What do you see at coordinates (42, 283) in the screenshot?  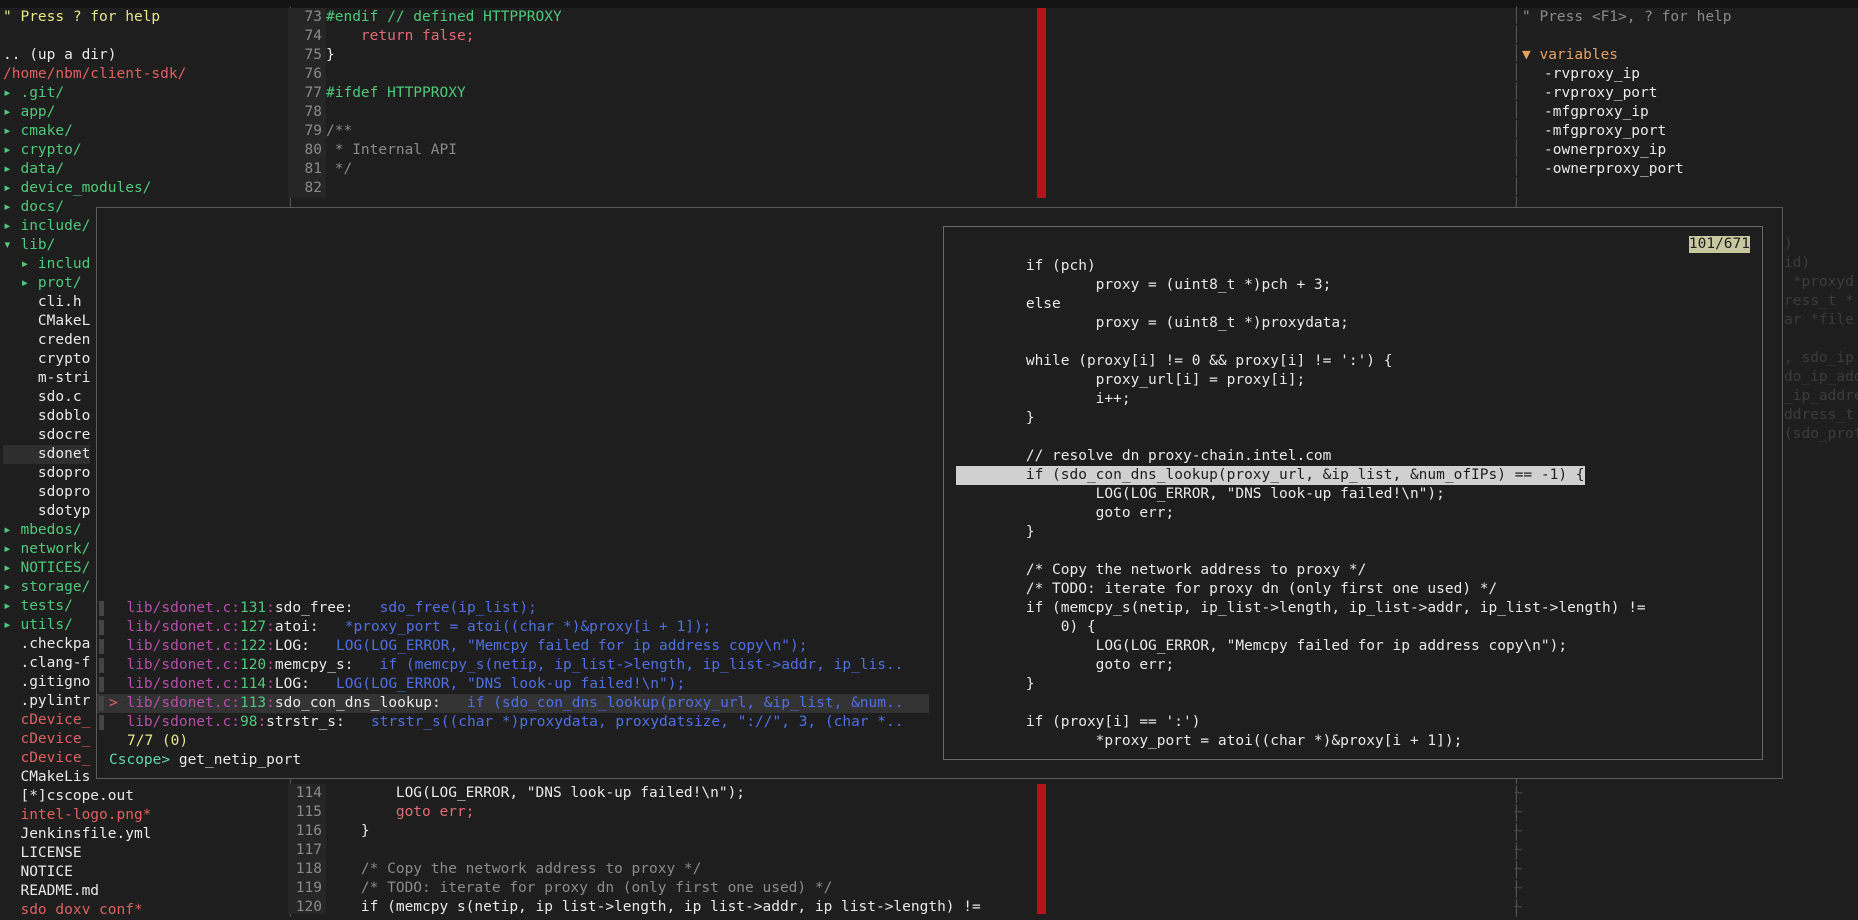 I see `nerdtree-item: ▸ prot/` at bounding box center [42, 283].